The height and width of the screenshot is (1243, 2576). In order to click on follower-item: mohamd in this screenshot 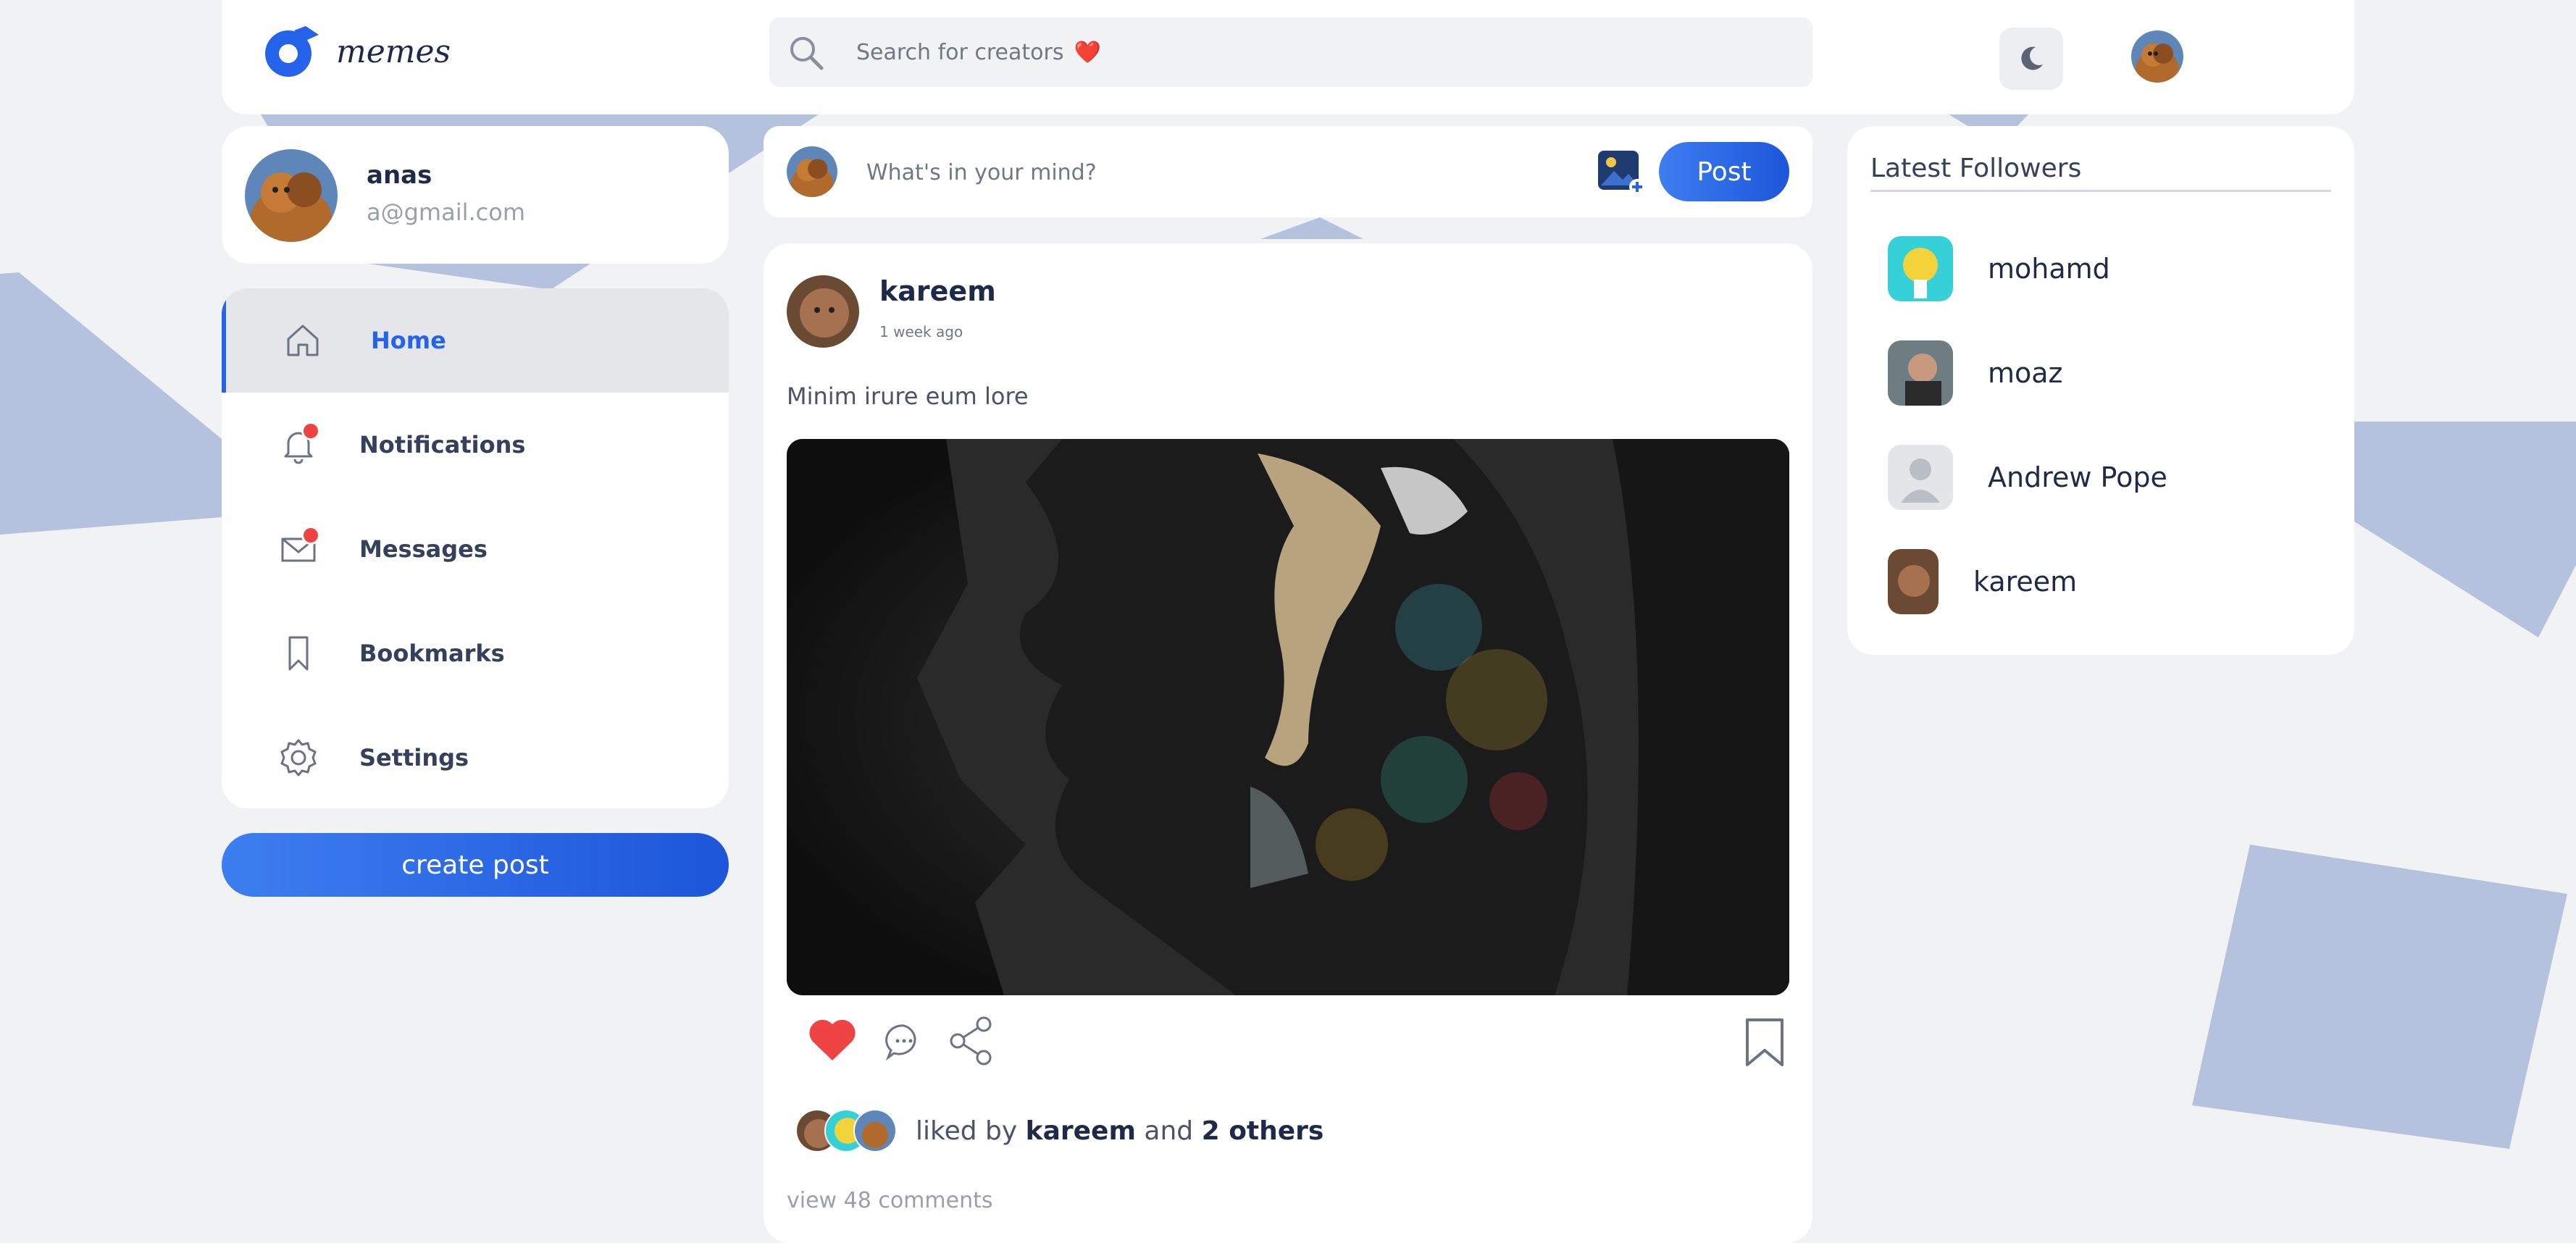, I will do `click(2105, 269)`.